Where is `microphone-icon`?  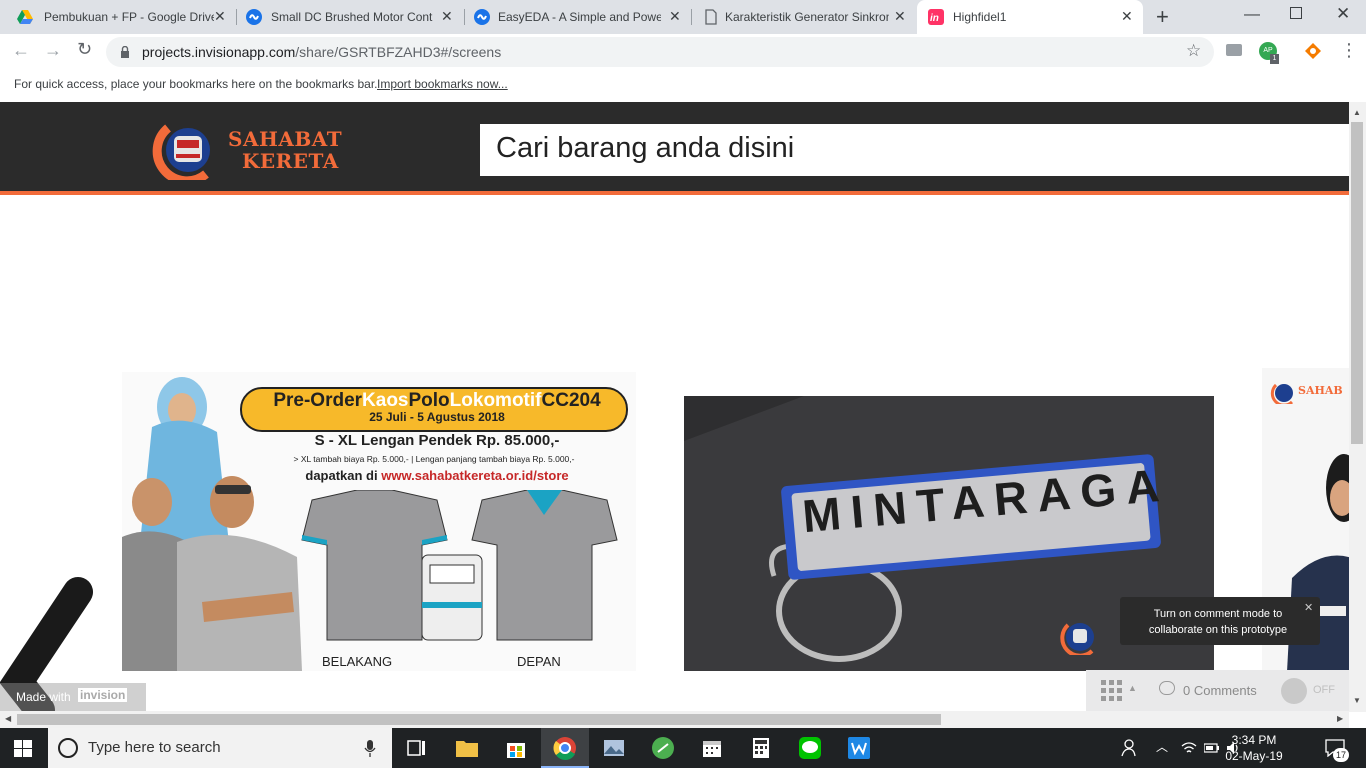 microphone-icon is located at coordinates (370, 748).